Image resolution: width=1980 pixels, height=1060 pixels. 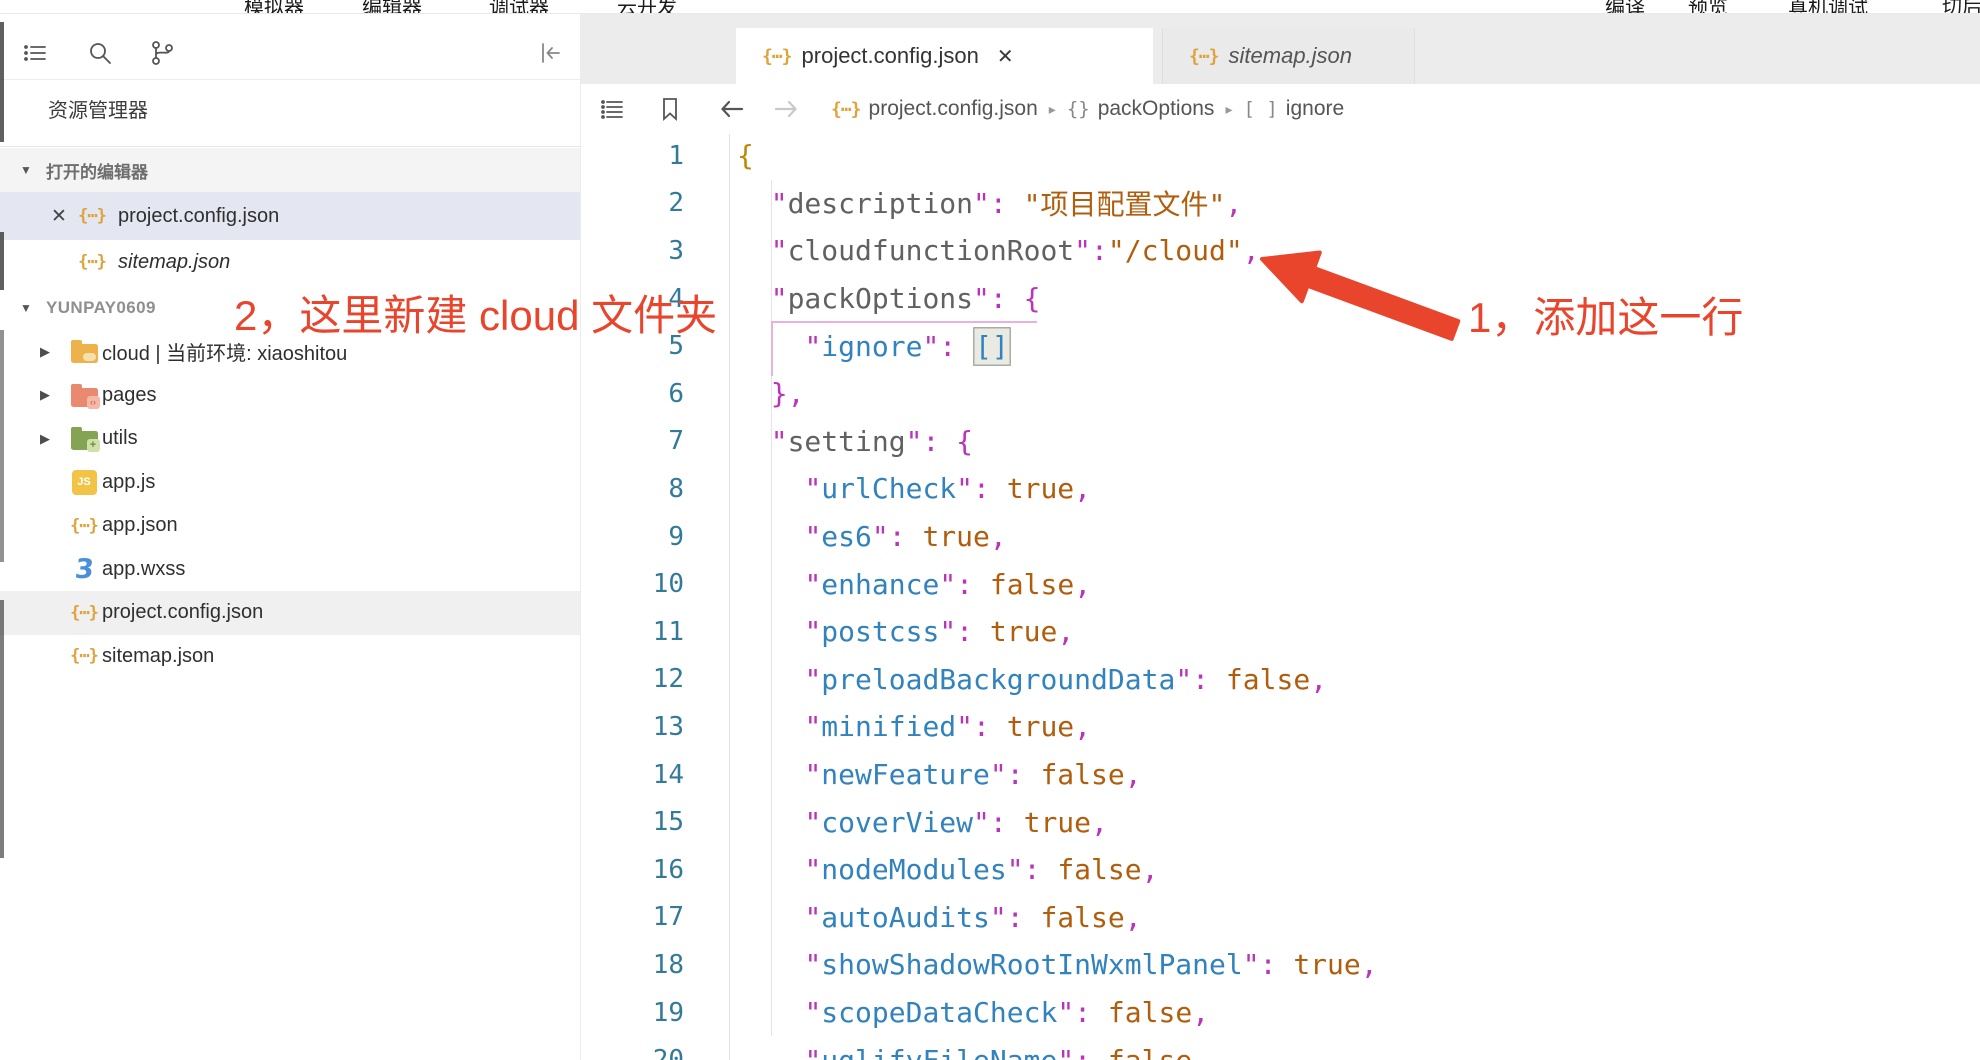 What do you see at coordinates (158, 655) in the screenshot?
I see `tree-item-label: sitemap.json` at bounding box center [158, 655].